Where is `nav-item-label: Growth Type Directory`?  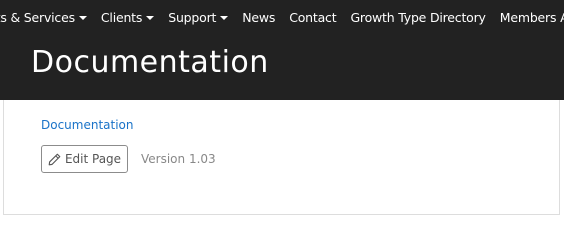
nav-item-label: Growth Type Directory is located at coordinates (418, 17).